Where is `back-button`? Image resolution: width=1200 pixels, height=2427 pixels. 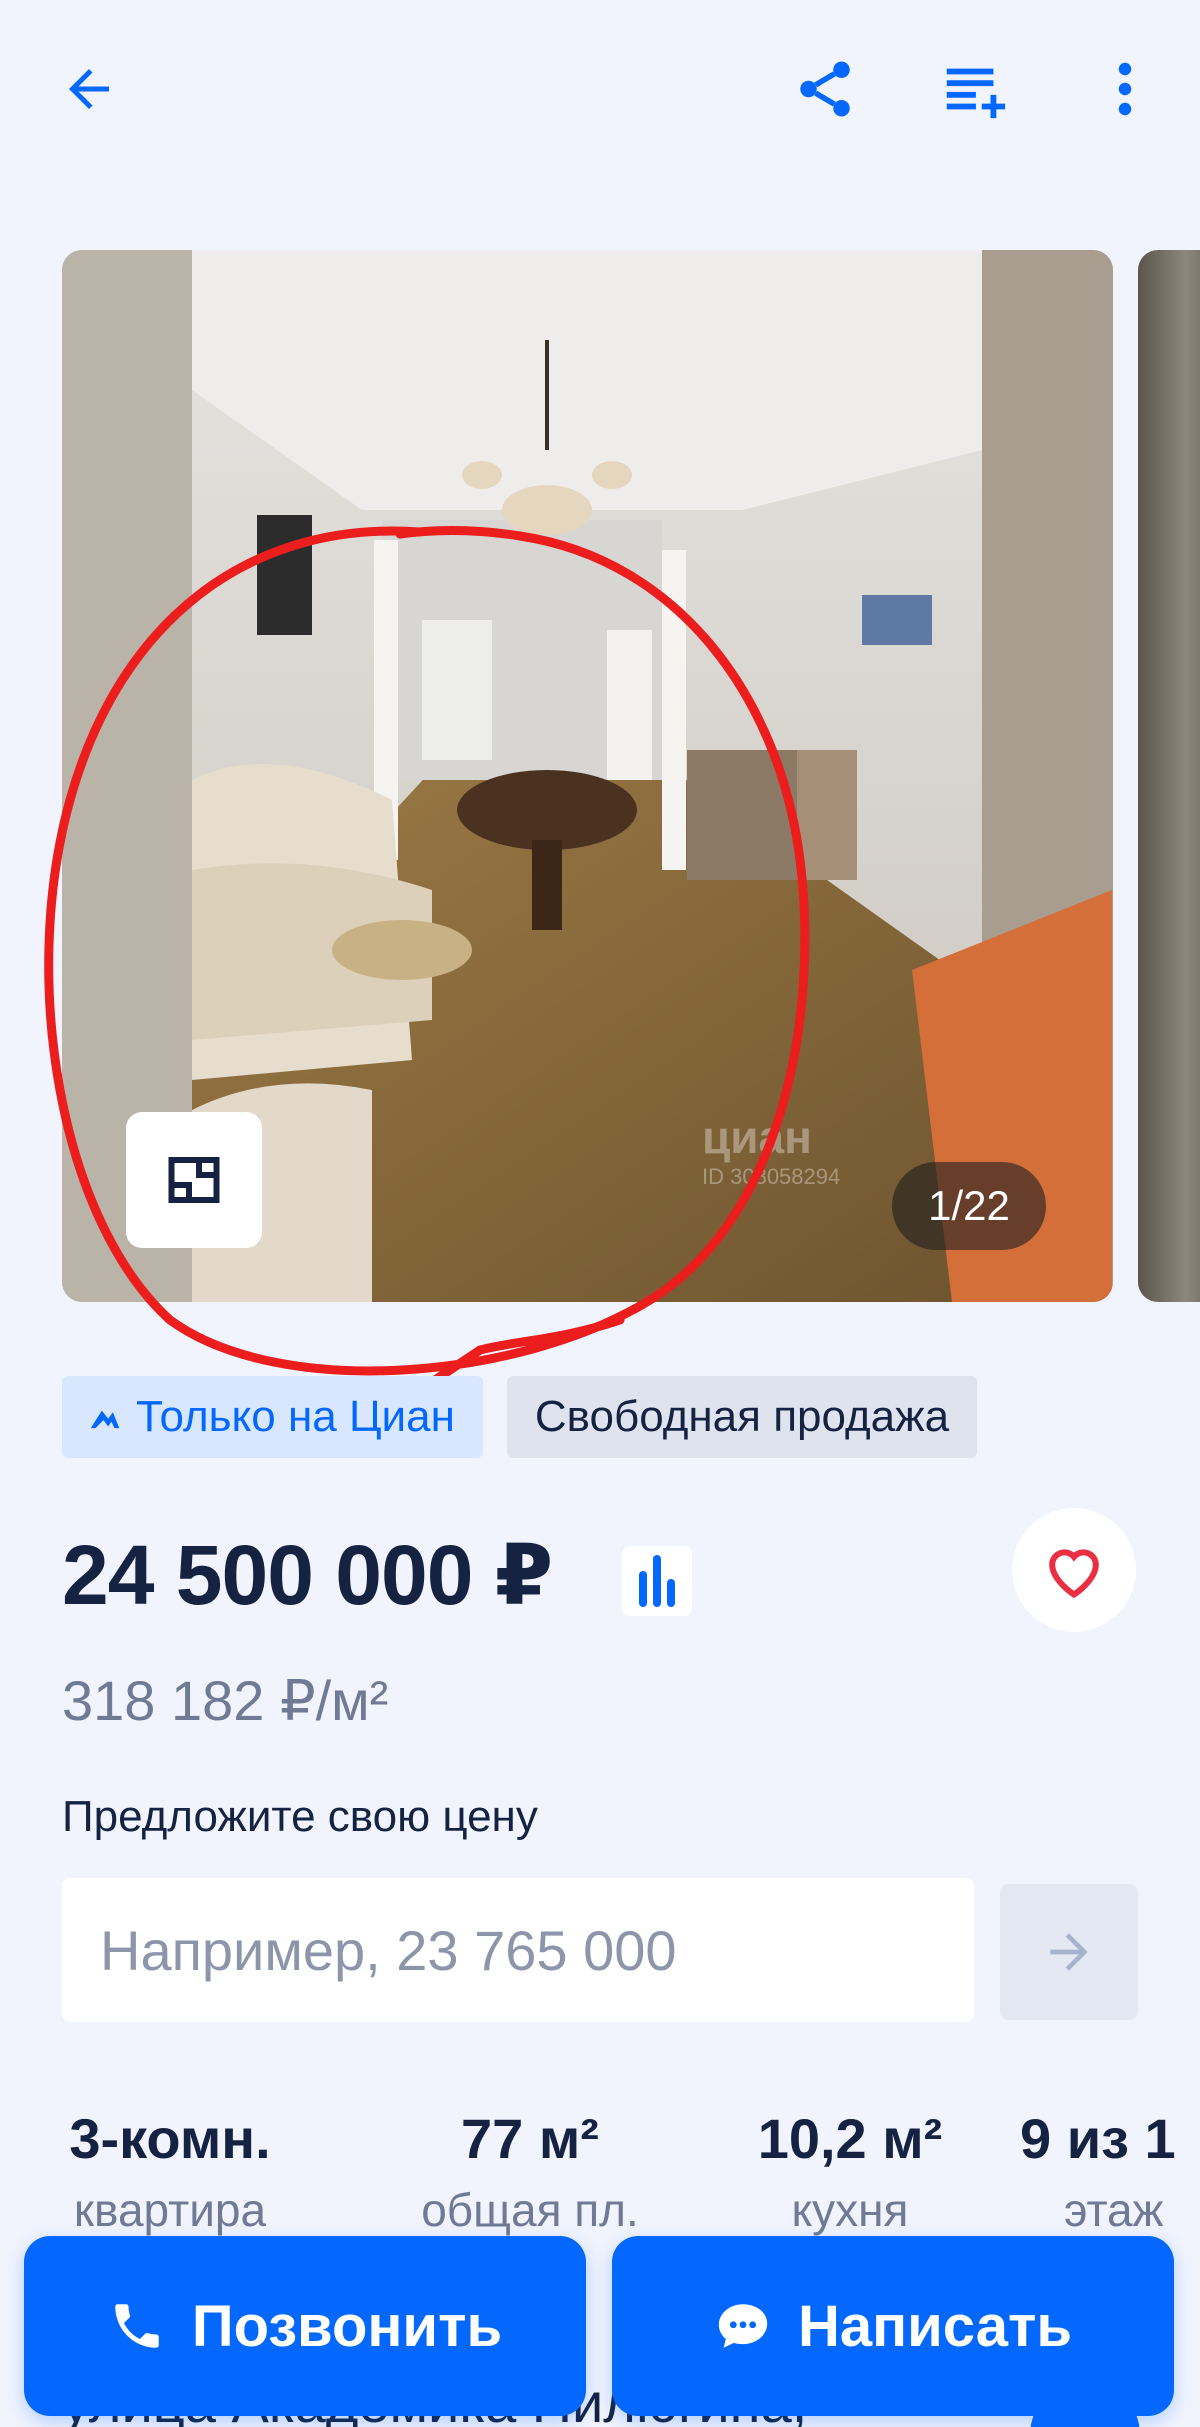 back-button is located at coordinates (89, 89).